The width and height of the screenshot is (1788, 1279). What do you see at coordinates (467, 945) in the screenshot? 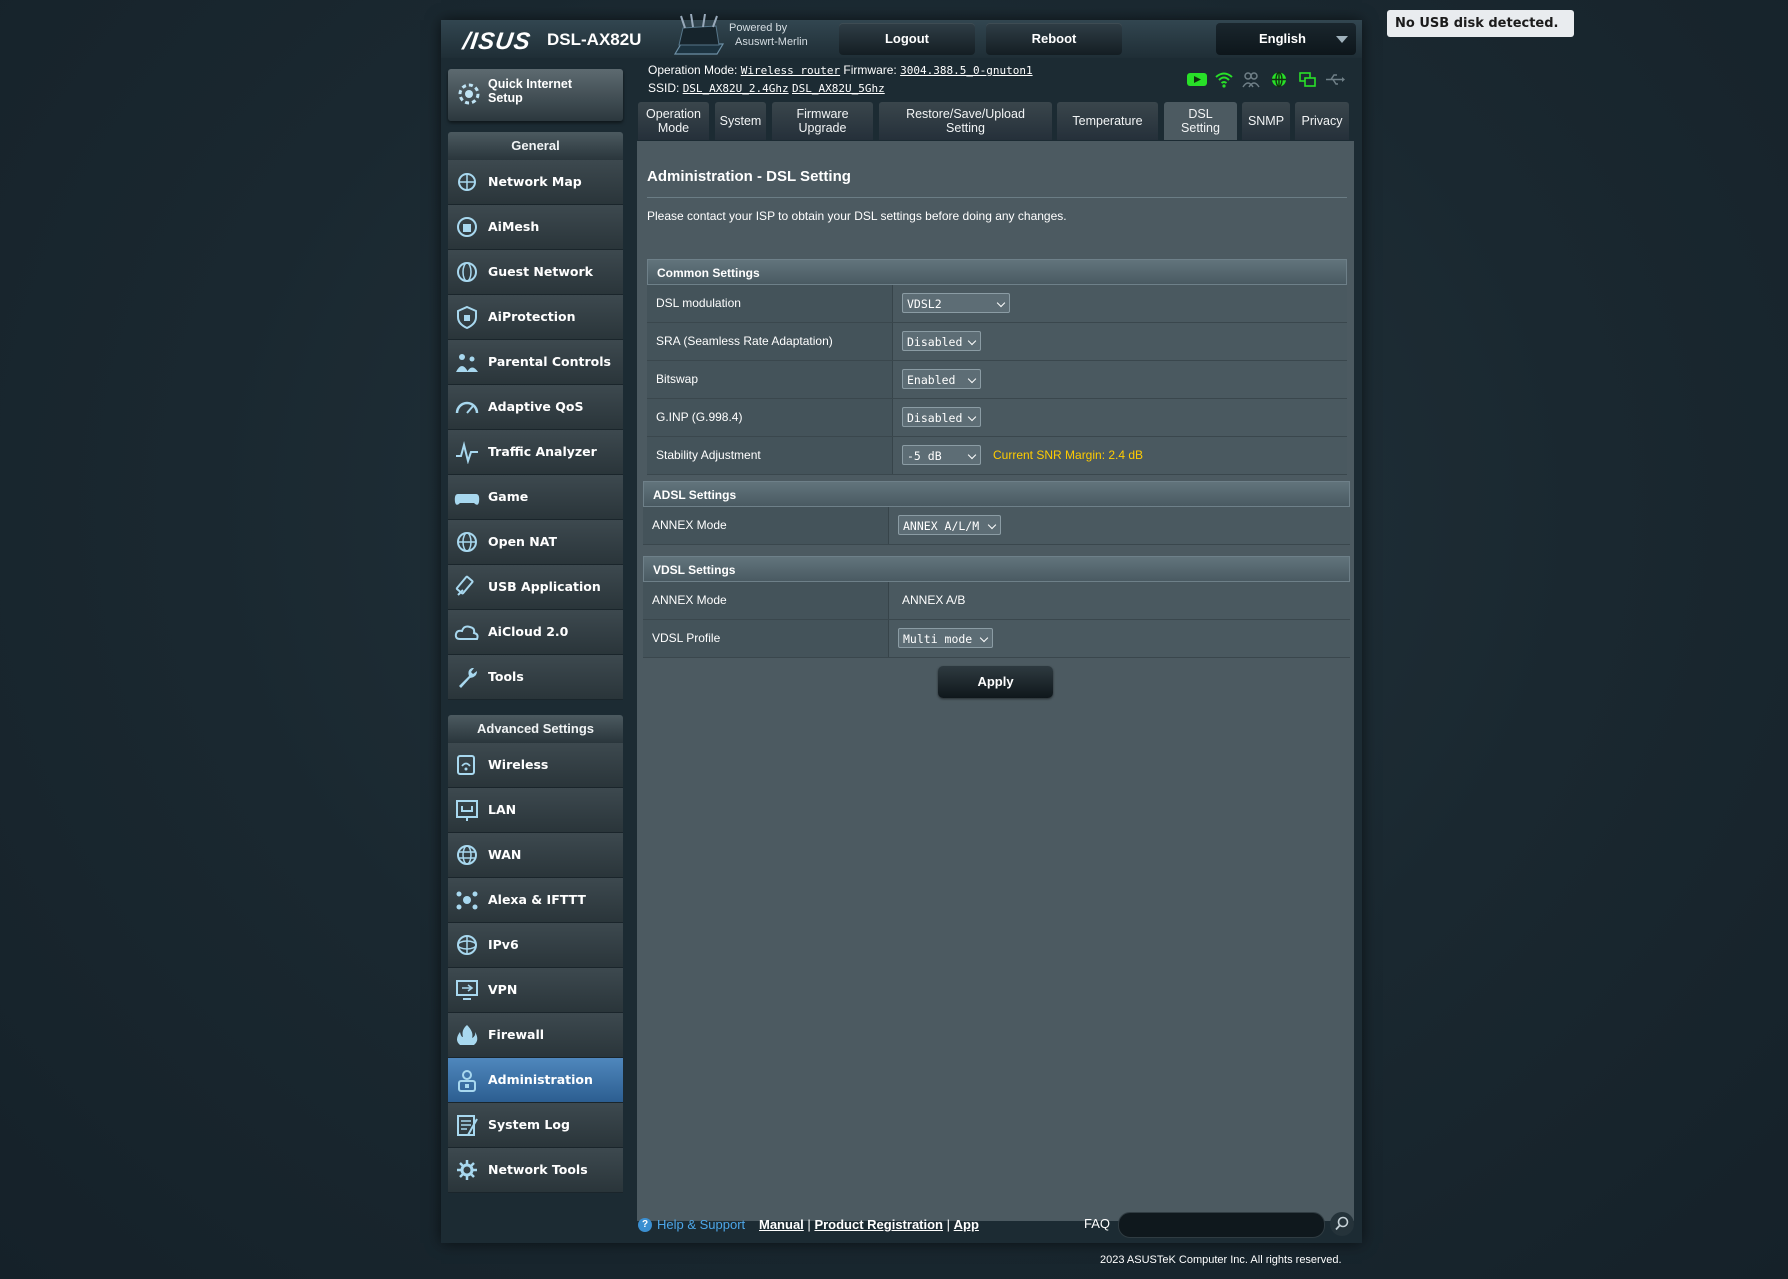
I see `ipv6-icon` at bounding box center [467, 945].